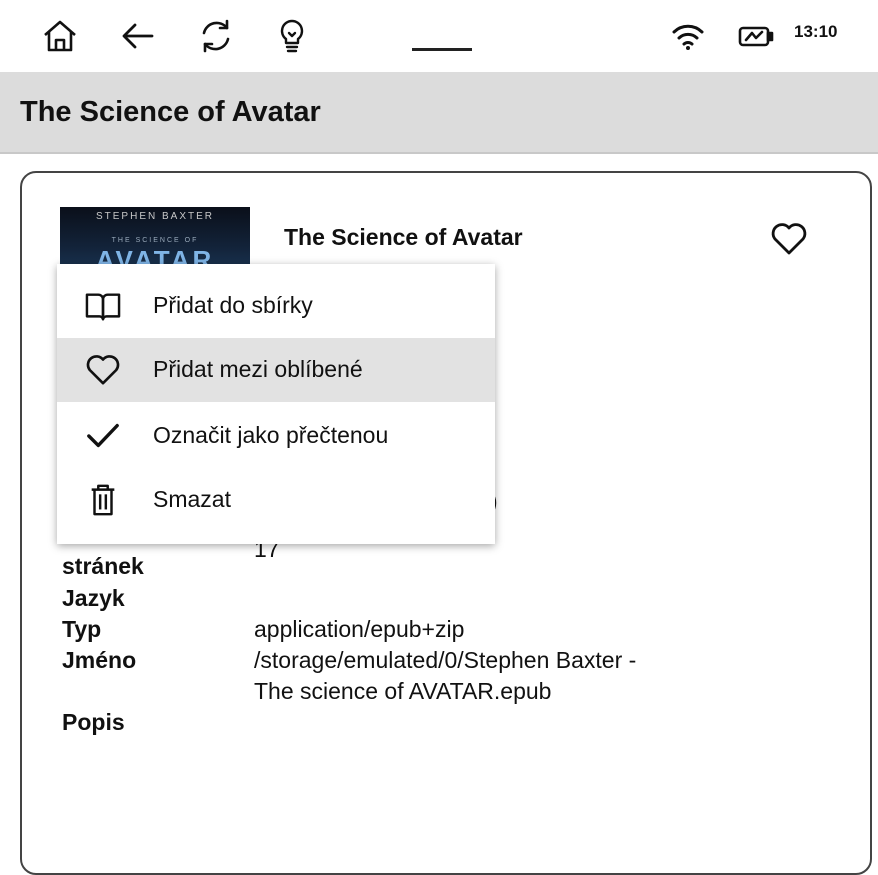 The width and height of the screenshot is (878, 875). I want to click on name-value-line1: /storage/emulated/0/Stephen Baxter -, so click(445, 660).